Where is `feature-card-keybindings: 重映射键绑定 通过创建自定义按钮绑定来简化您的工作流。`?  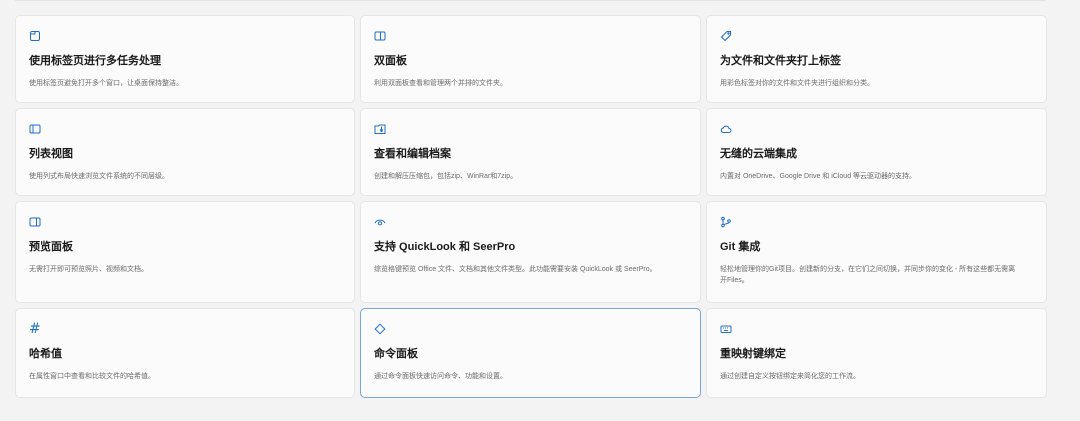
feature-card-keybindings: 重映射键绑定 通过创建自定义按钮绑定来简化您的工作流。 is located at coordinates (876, 353).